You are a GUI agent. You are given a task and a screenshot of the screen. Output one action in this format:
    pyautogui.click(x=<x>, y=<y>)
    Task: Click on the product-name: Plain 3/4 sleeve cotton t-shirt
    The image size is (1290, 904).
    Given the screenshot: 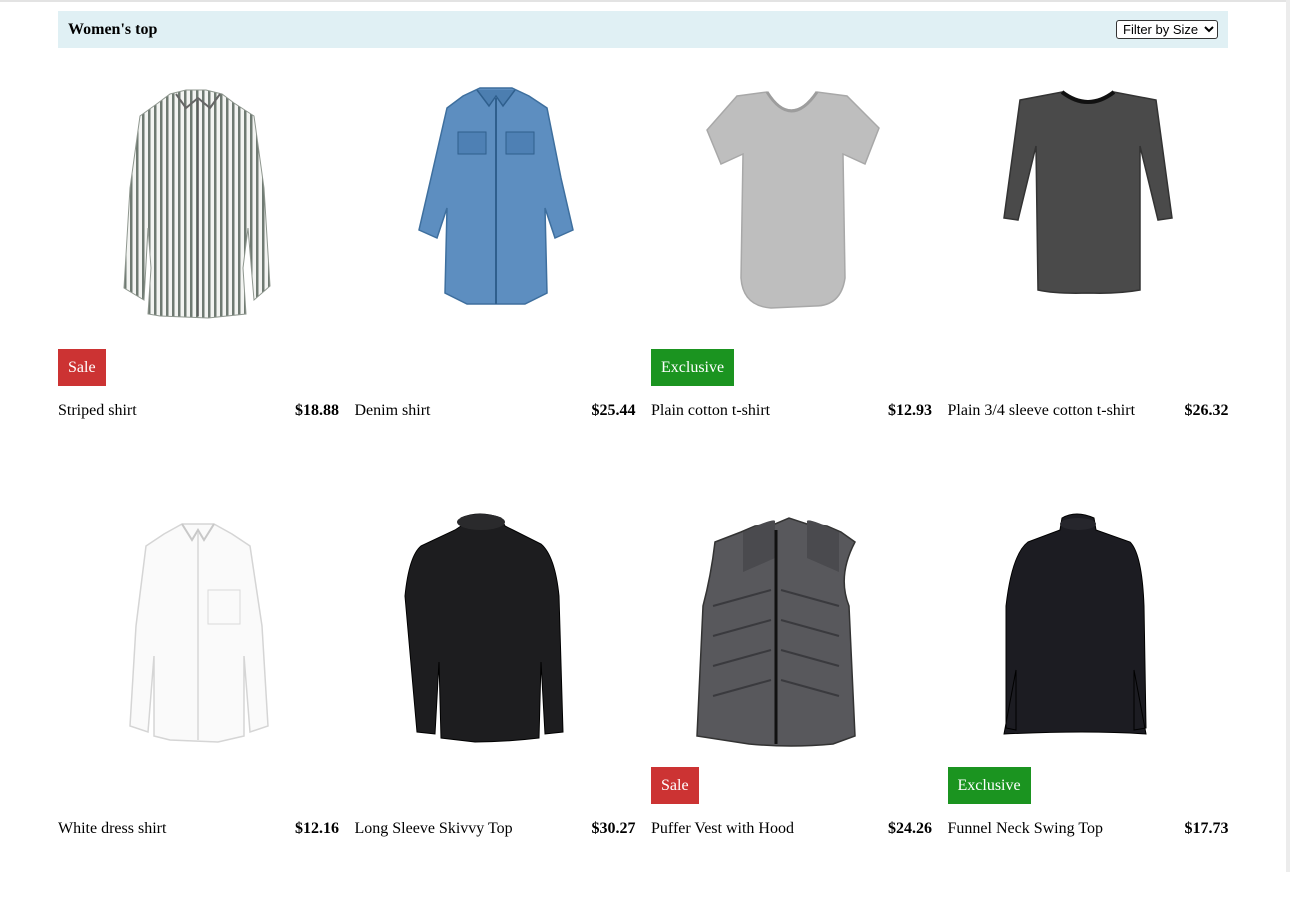 What is the action you would take?
    pyautogui.click(x=1042, y=411)
    